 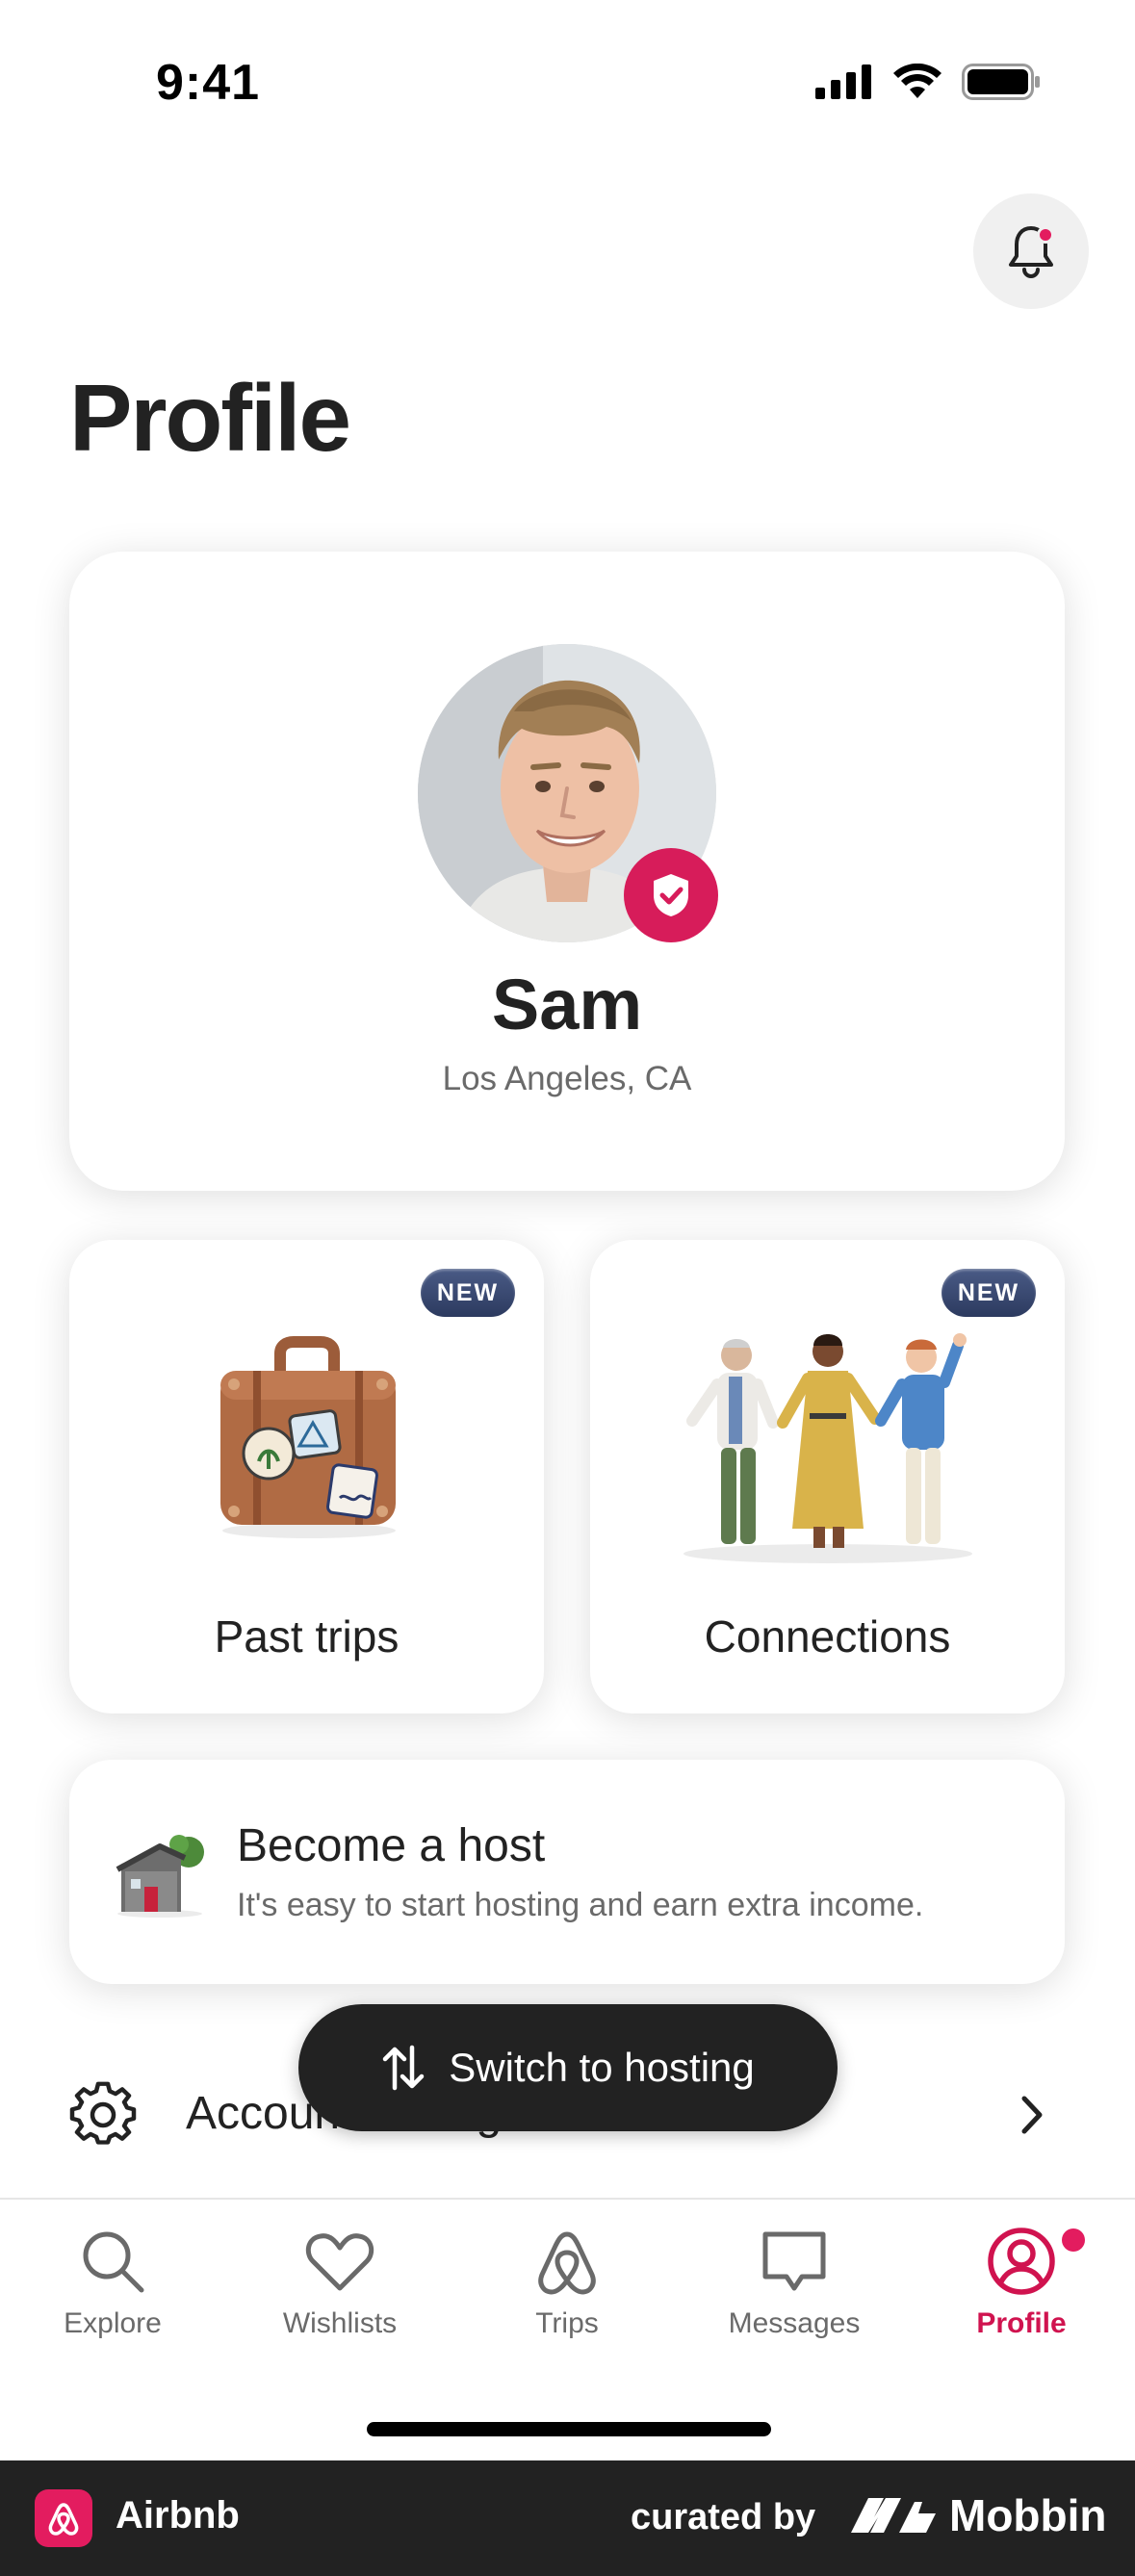 What do you see at coordinates (827, 1445) in the screenshot?
I see `connections-illustration` at bounding box center [827, 1445].